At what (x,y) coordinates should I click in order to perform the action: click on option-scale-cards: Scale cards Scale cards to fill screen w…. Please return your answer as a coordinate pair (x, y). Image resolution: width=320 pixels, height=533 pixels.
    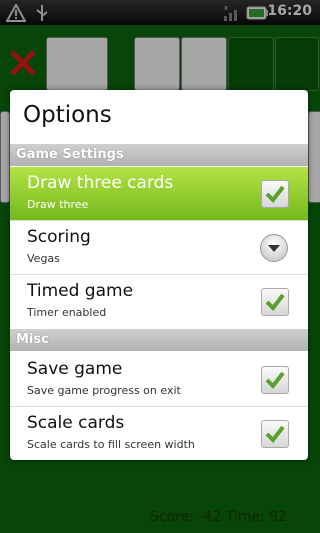
    Looking at the image, I should click on (159, 433).